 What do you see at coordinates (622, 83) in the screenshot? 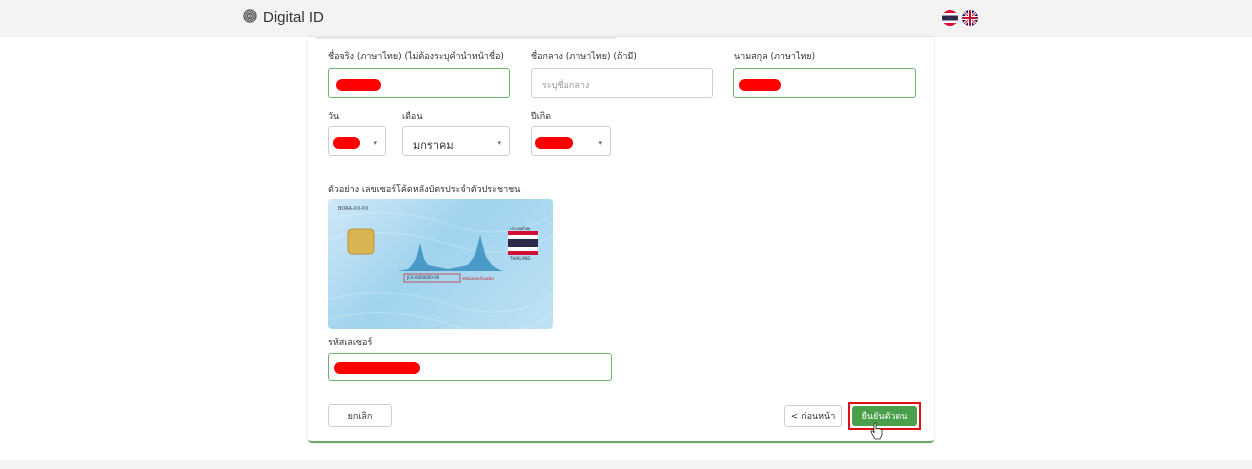
I see `middle-name-field: ระบุชื่อกลาง` at bounding box center [622, 83].